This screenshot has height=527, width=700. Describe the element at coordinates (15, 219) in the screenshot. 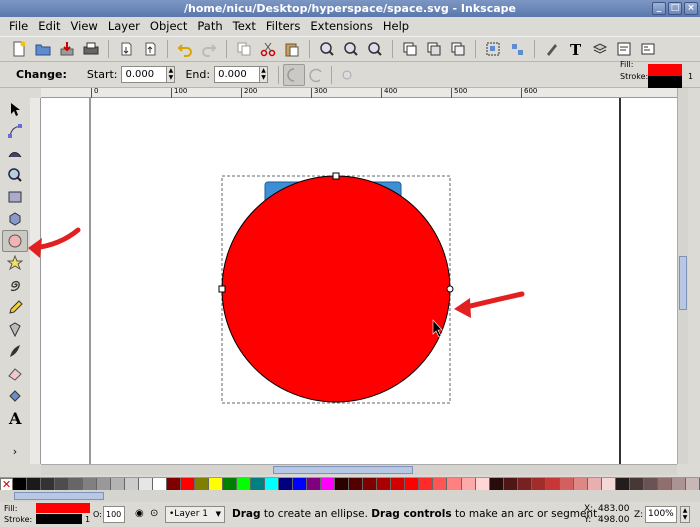

I see `3d-box-tool-icon` at that location.